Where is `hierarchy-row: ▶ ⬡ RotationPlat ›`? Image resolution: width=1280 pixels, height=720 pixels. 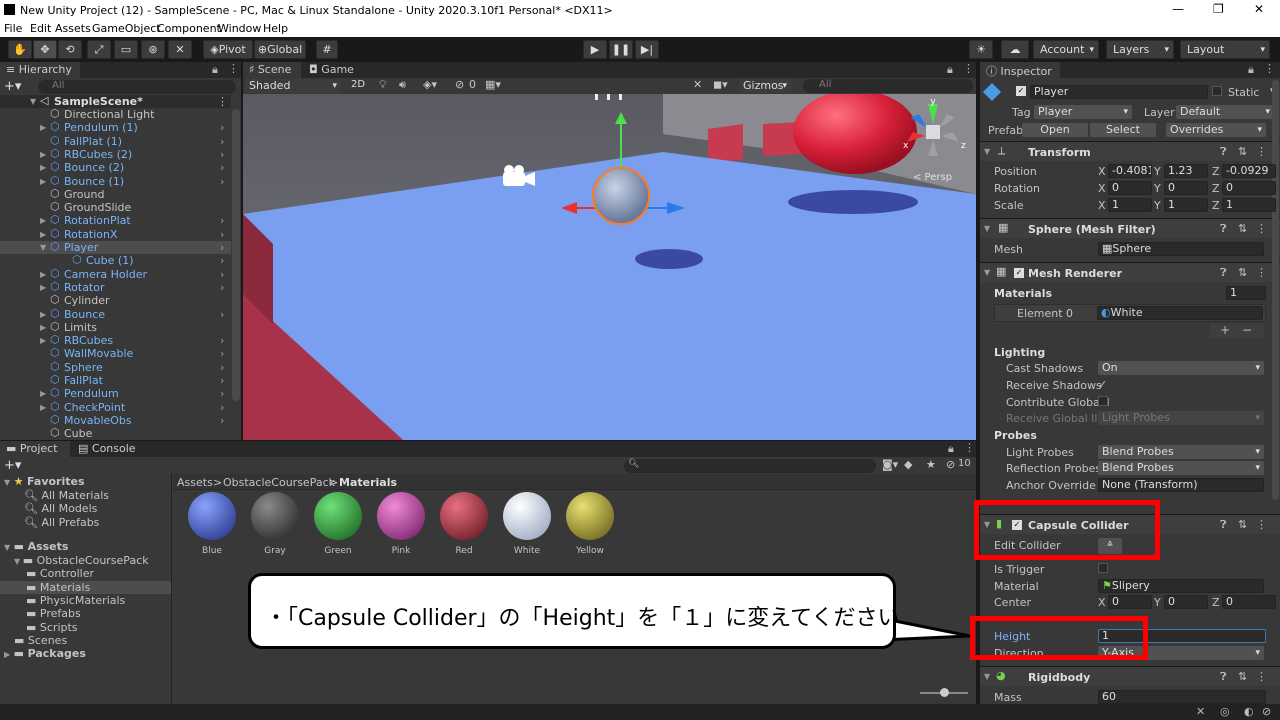
hierarchy-row: ▶ ⬡ RotationPlat › is located at coordinates (115, 220).